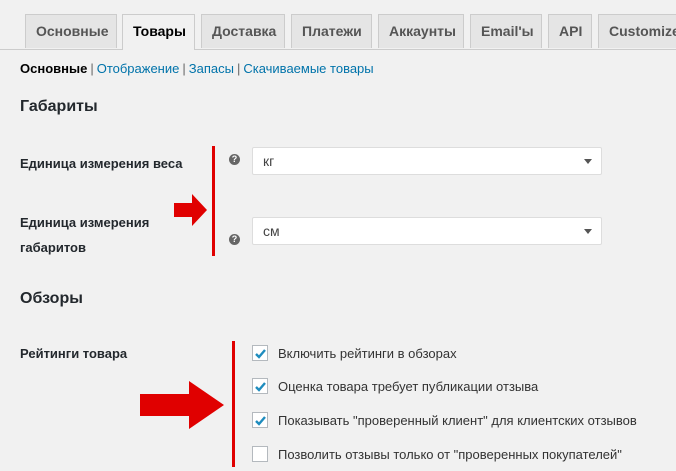 Image resolution: width=676 pixels, height=471 pixels. What do you see at coordinates (308, 68) in the screenshot?
I see `subnav-downloadable-link: Скачиваемые товары` at bounding box center [308, 68].